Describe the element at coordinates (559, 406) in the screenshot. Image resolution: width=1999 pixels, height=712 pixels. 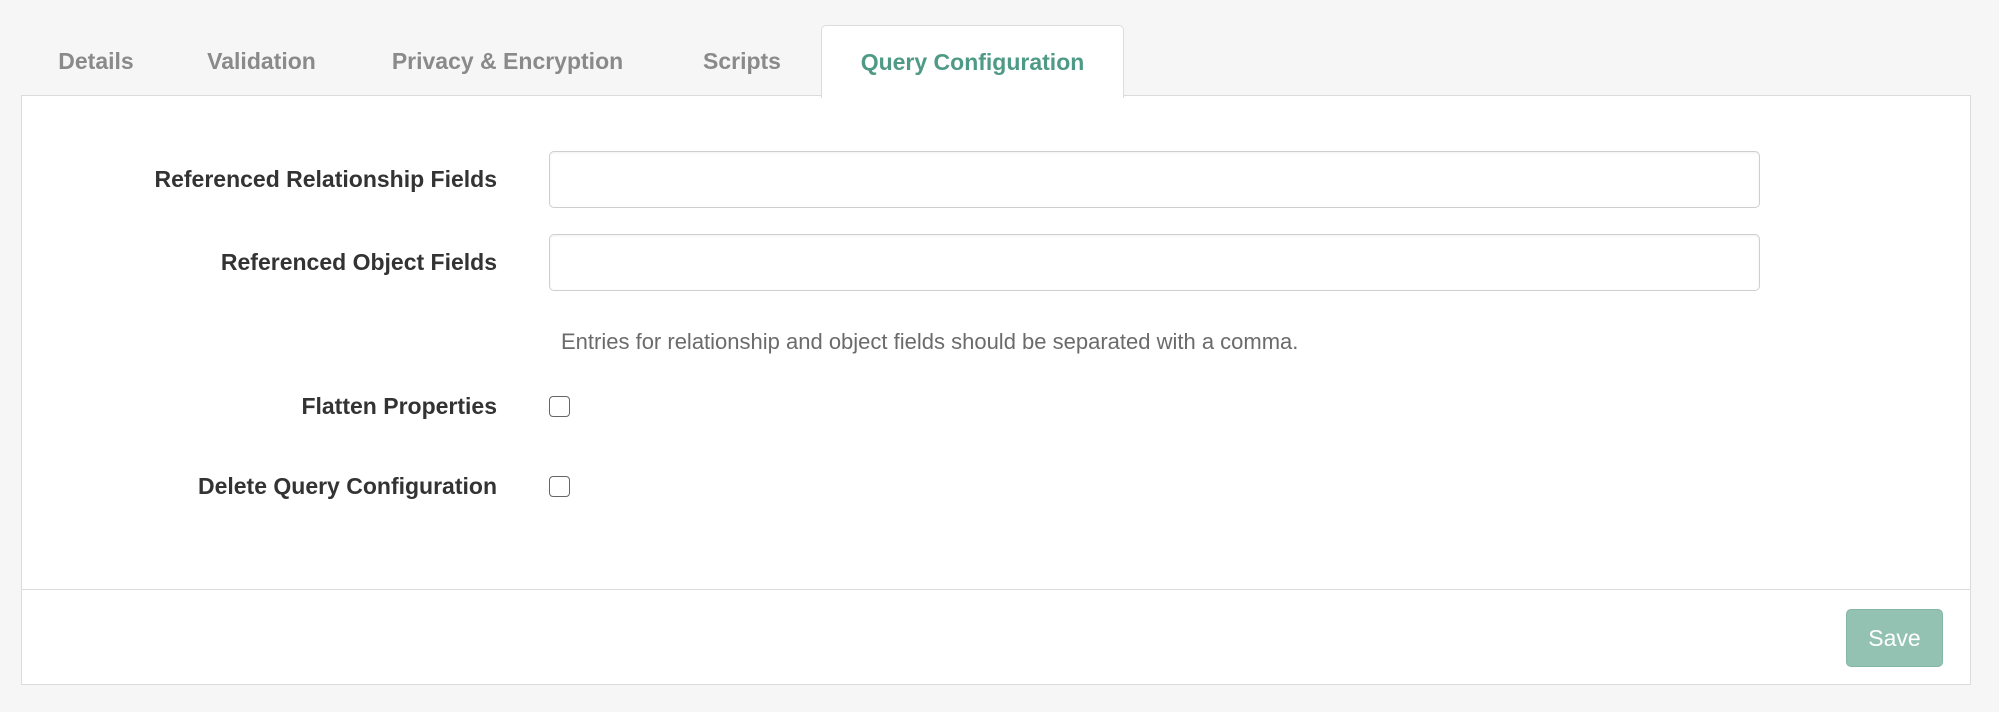
I see `flatten-properties-checkbox` at that location.